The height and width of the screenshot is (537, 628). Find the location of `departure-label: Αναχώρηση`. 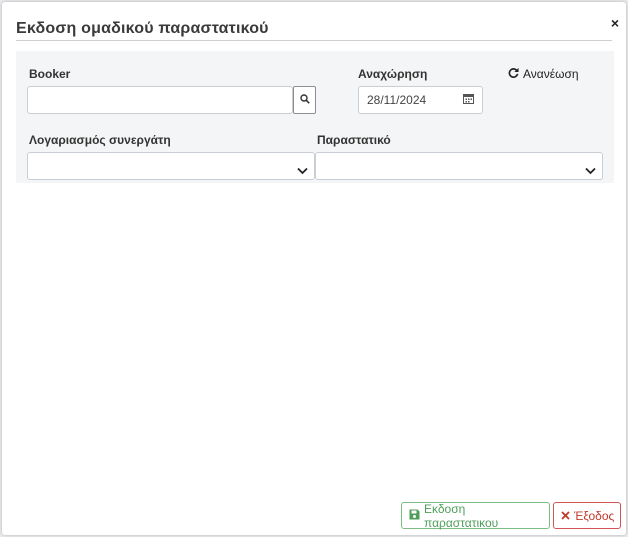

departure-label: Αναχώρηση is located at coordinates (393, 74).